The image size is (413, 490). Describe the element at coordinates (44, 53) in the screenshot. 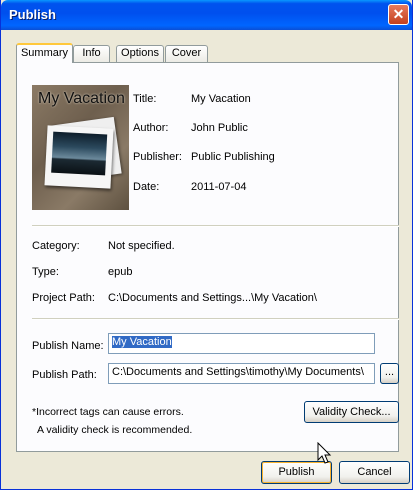

I see `tab-summary: Summary` at that location.